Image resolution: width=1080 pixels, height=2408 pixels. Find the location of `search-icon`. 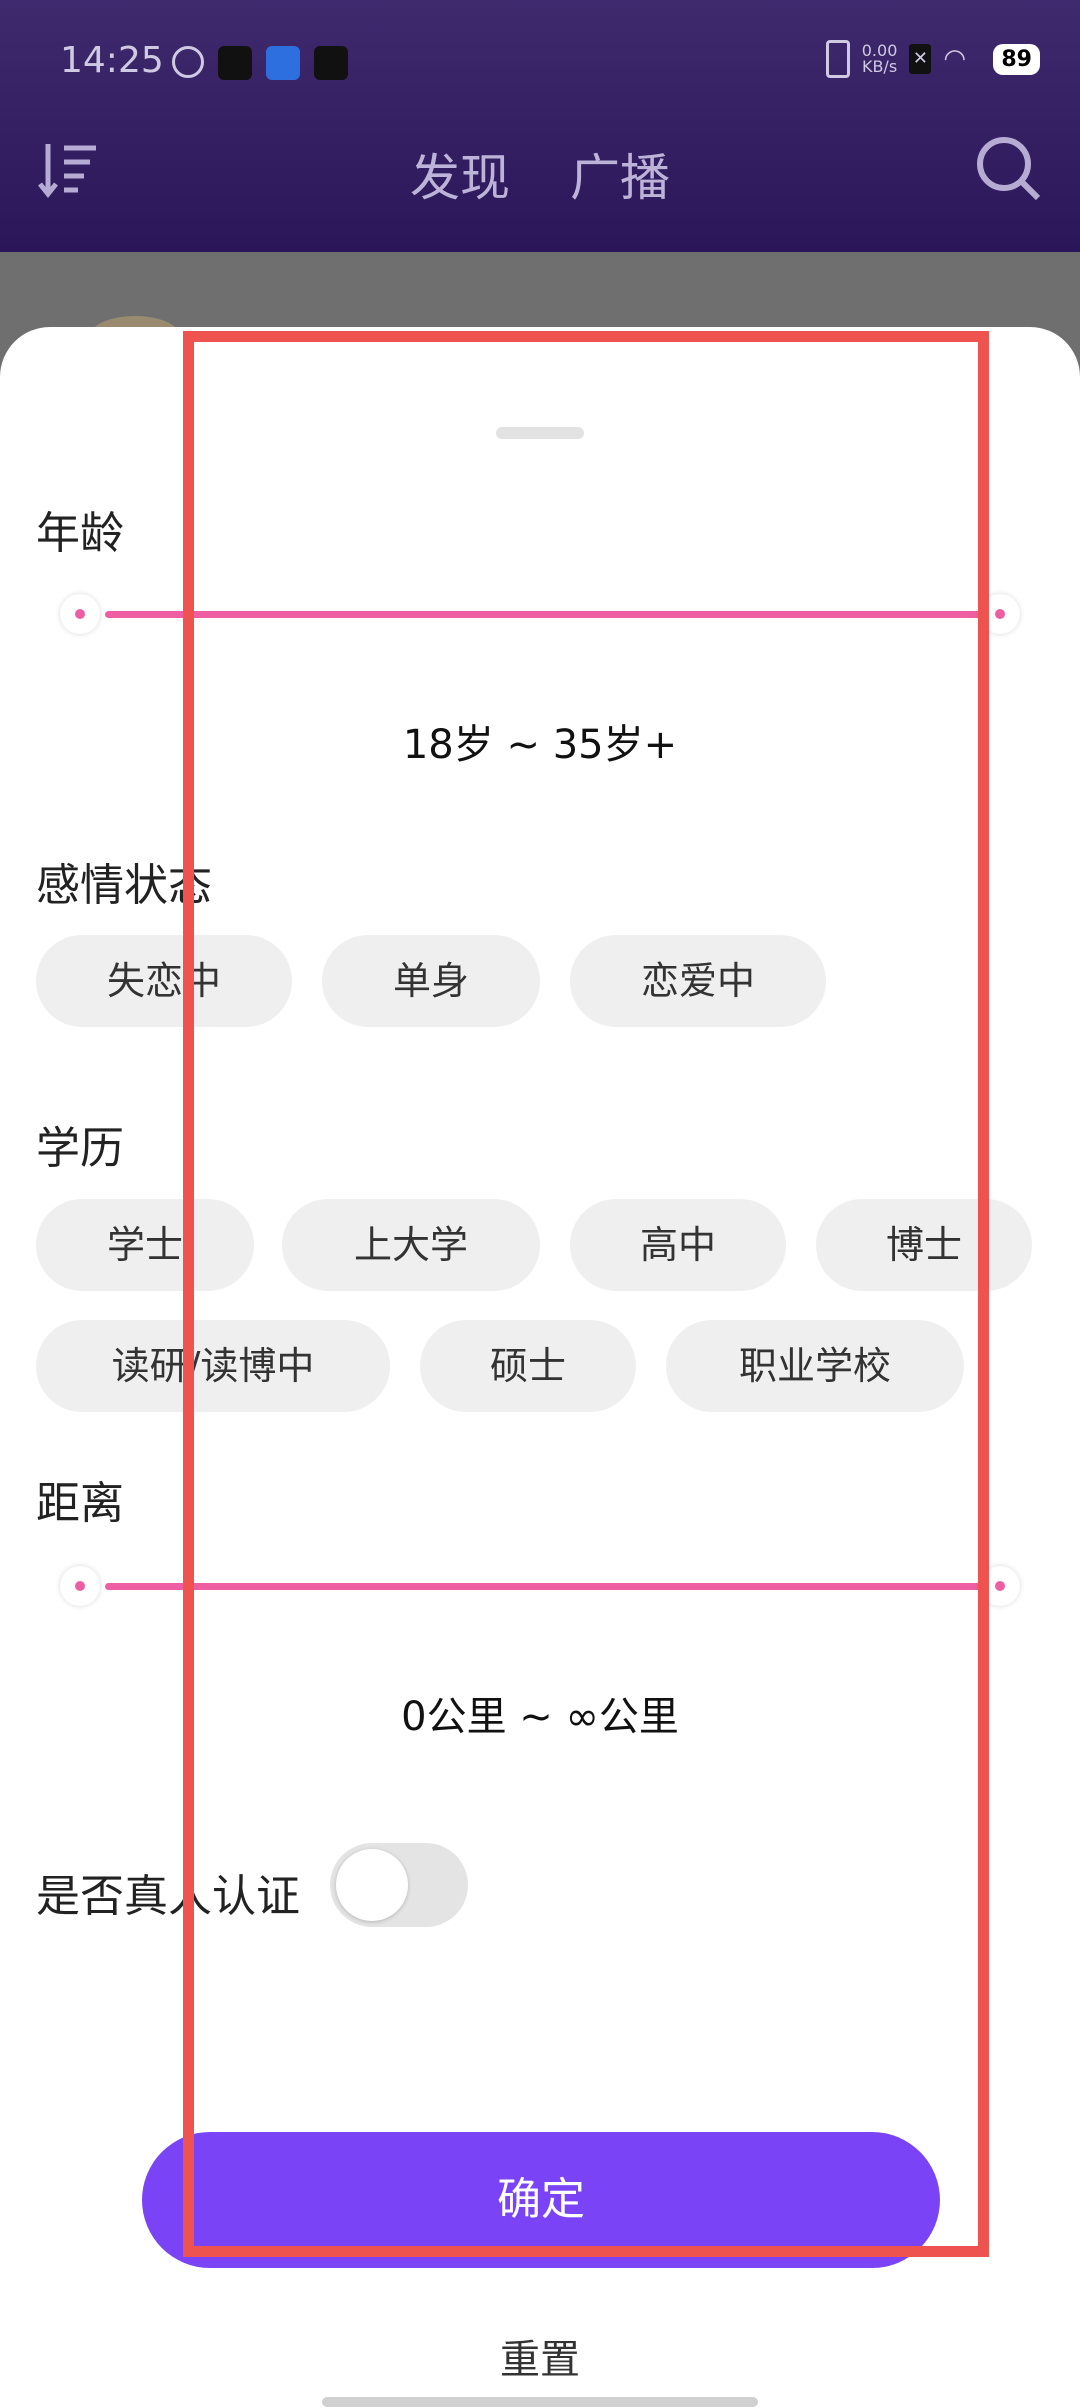

search-icon is located at coordinates (1009, 169).